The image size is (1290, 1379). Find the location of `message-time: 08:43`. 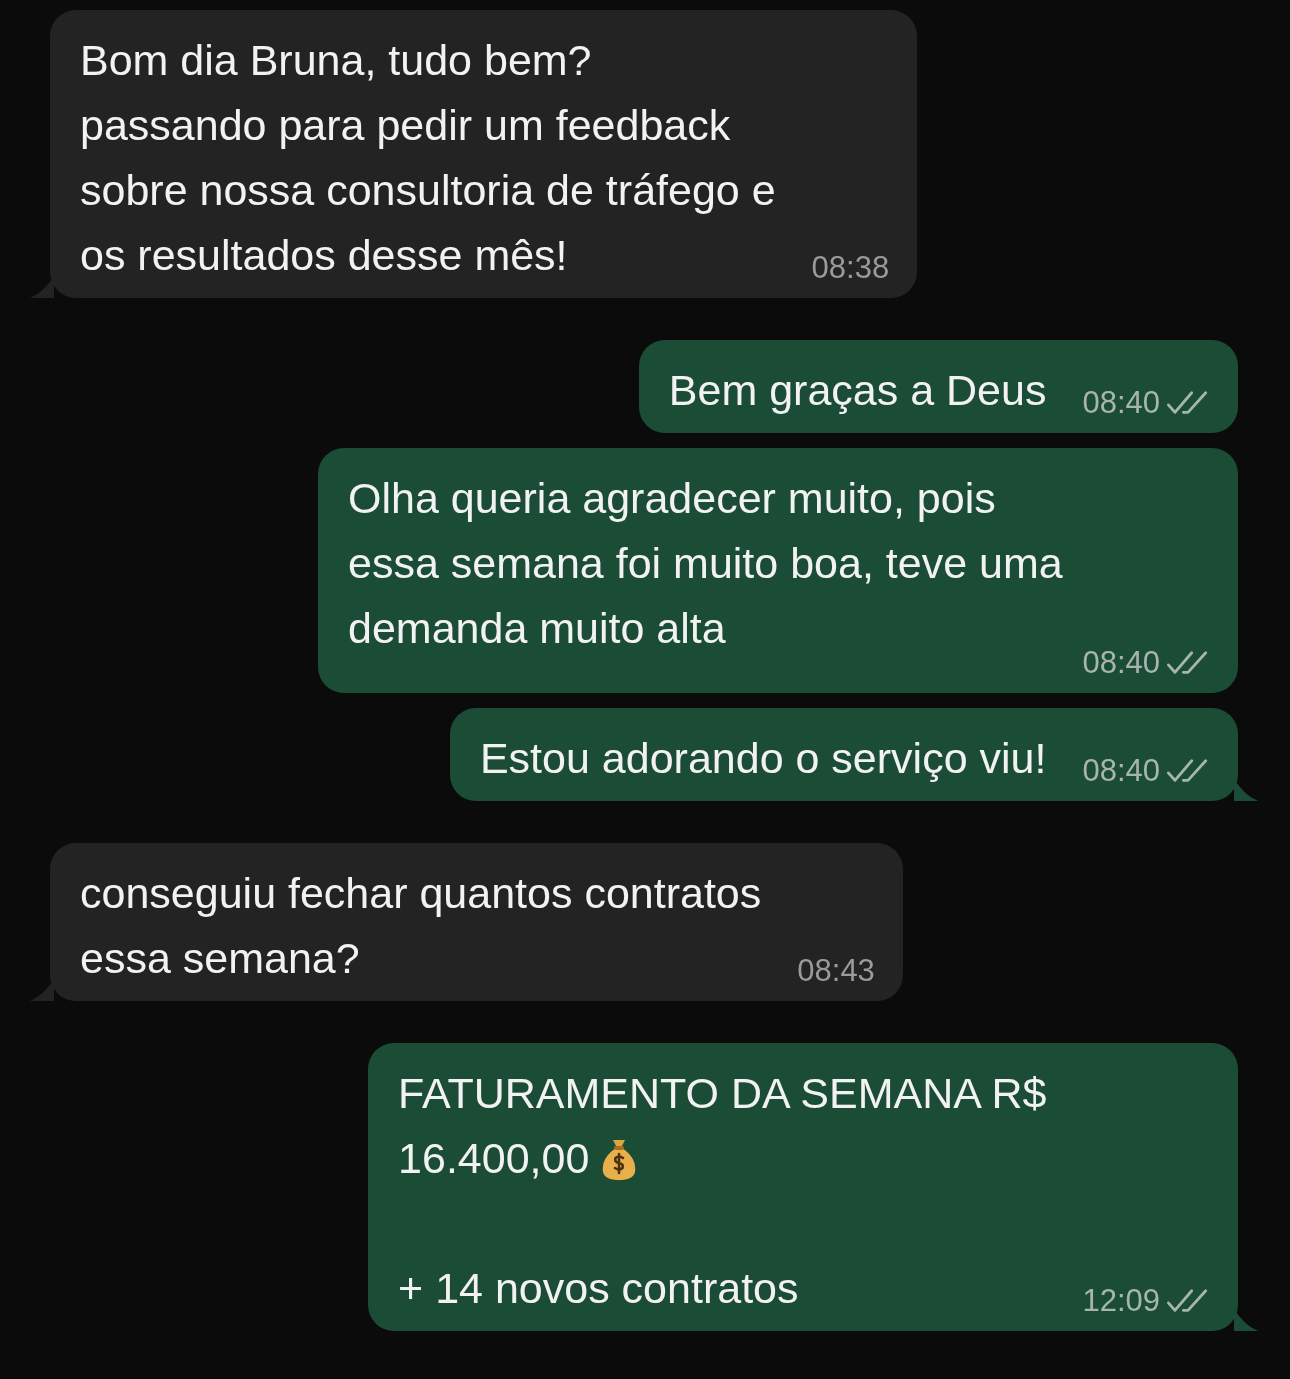

message-time: 08:43 is located at coordinates (836, 971).